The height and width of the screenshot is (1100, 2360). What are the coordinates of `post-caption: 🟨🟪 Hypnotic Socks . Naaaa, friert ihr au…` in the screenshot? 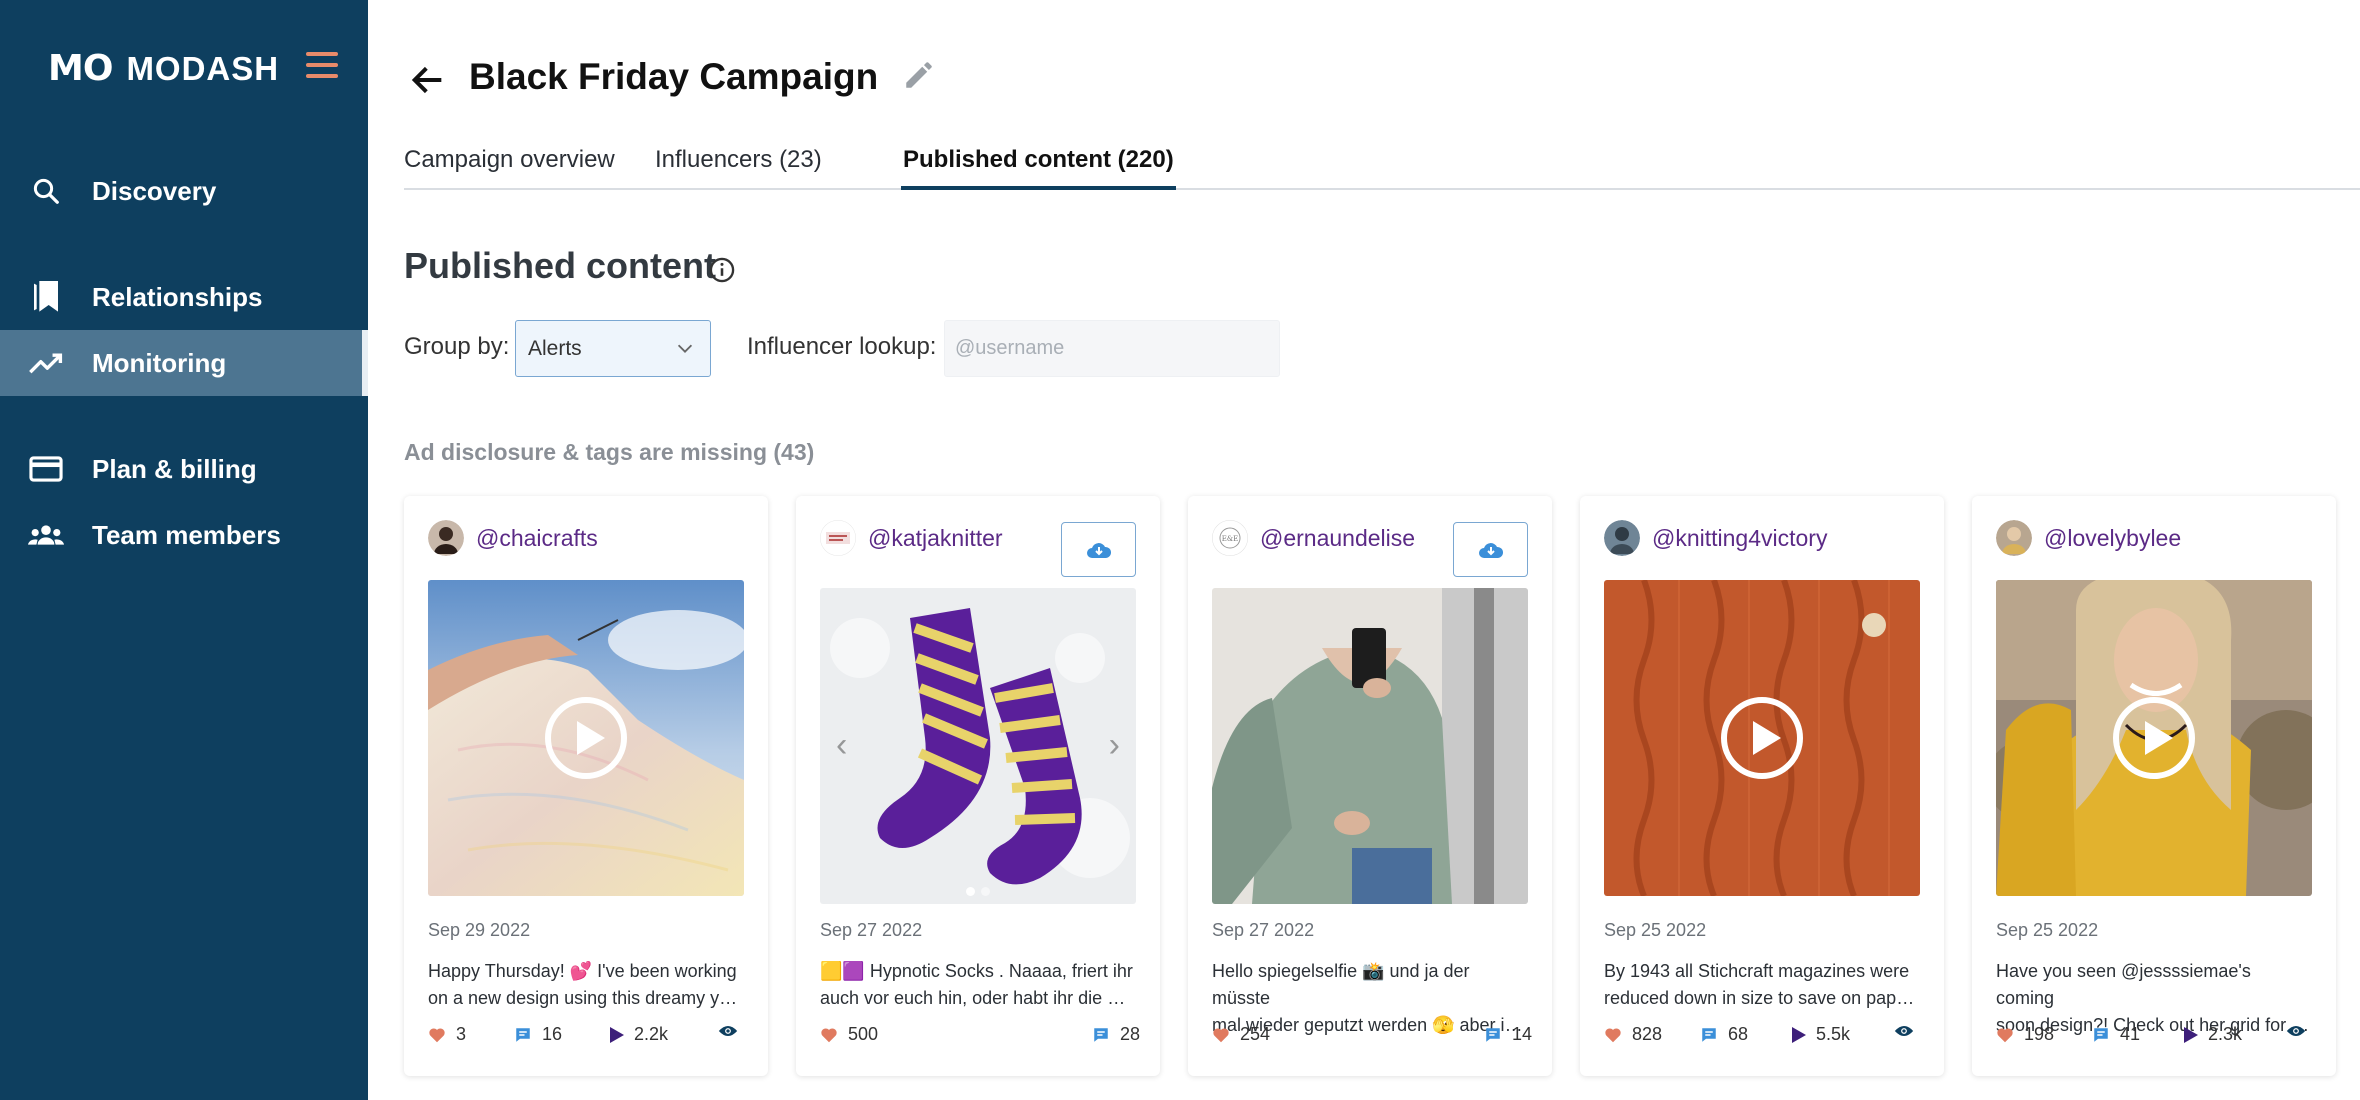 It's located at (978, 985).